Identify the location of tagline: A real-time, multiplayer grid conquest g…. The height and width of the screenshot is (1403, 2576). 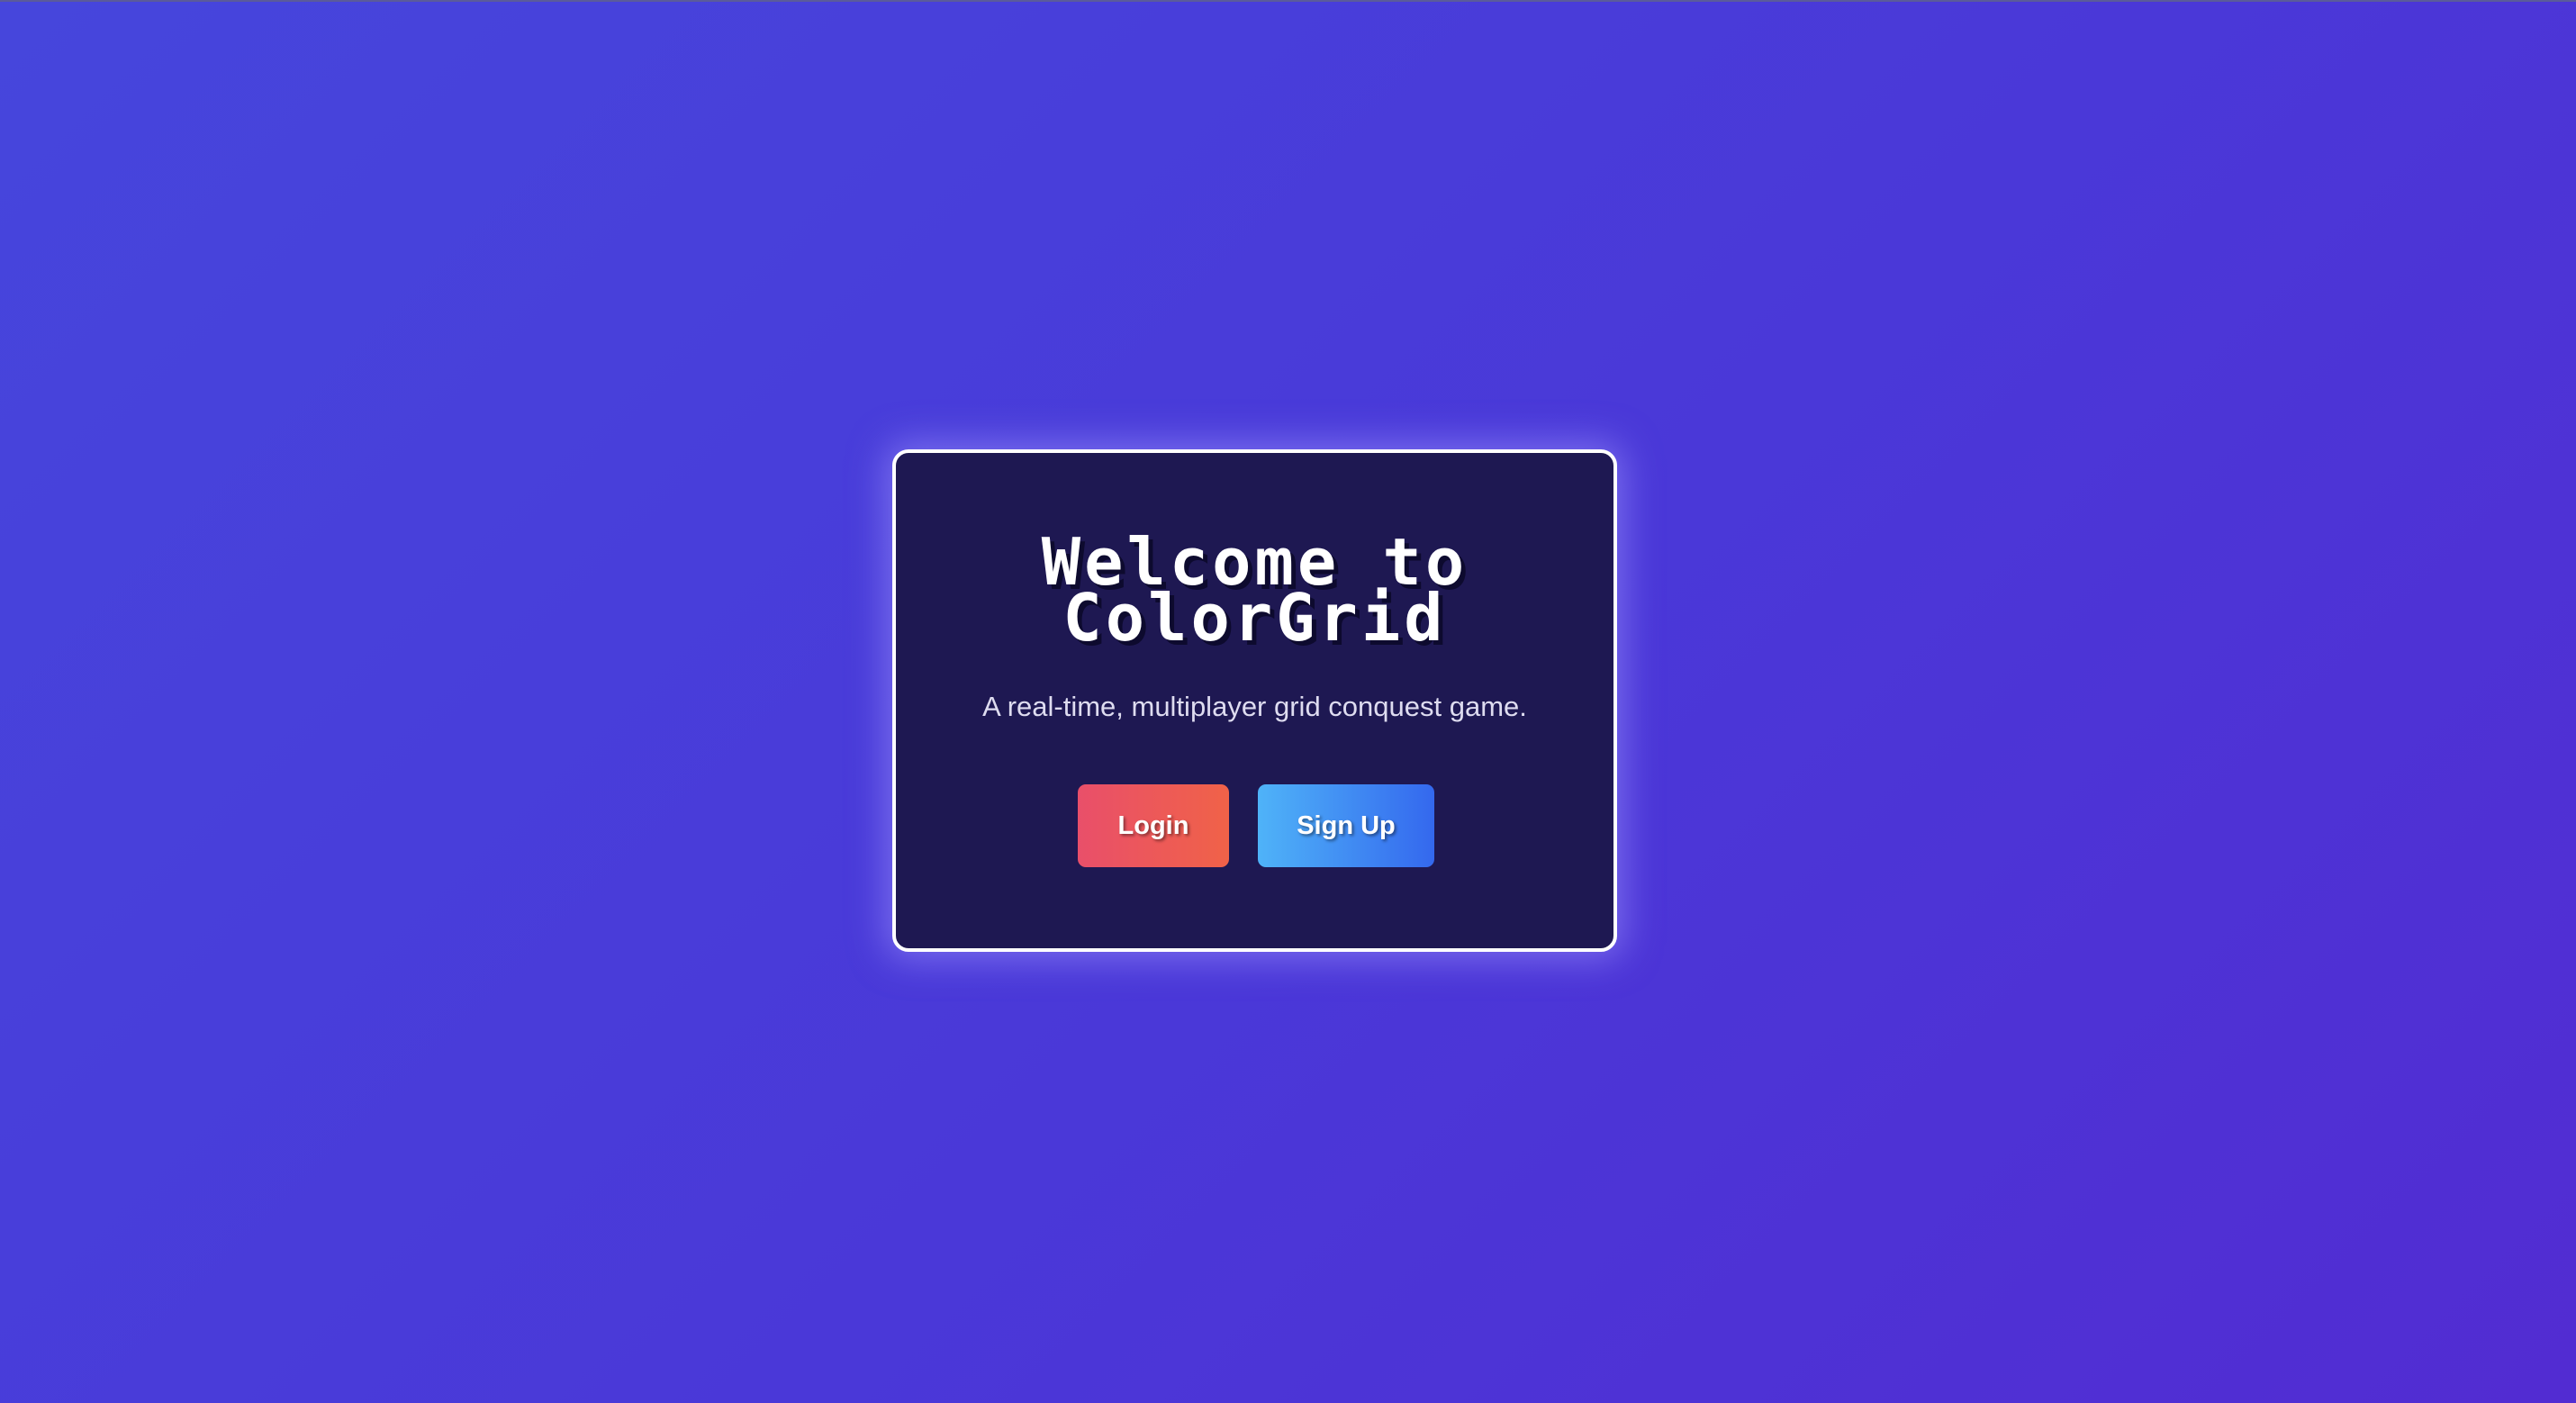
(1254, 706).